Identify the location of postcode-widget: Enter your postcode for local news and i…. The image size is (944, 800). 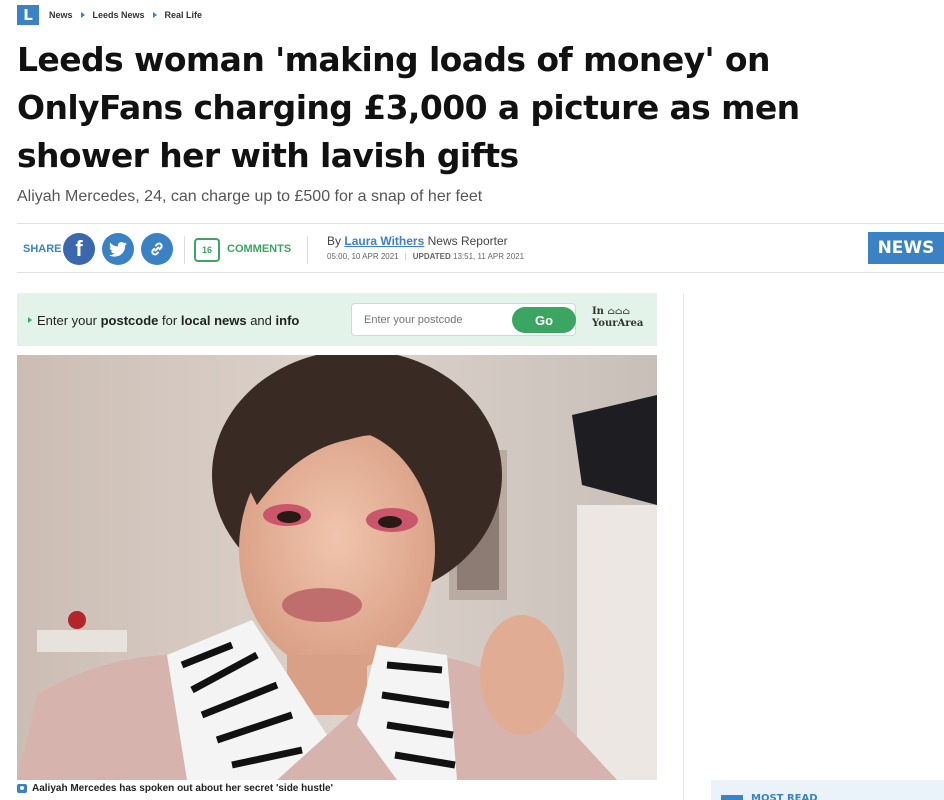
(337, 319).